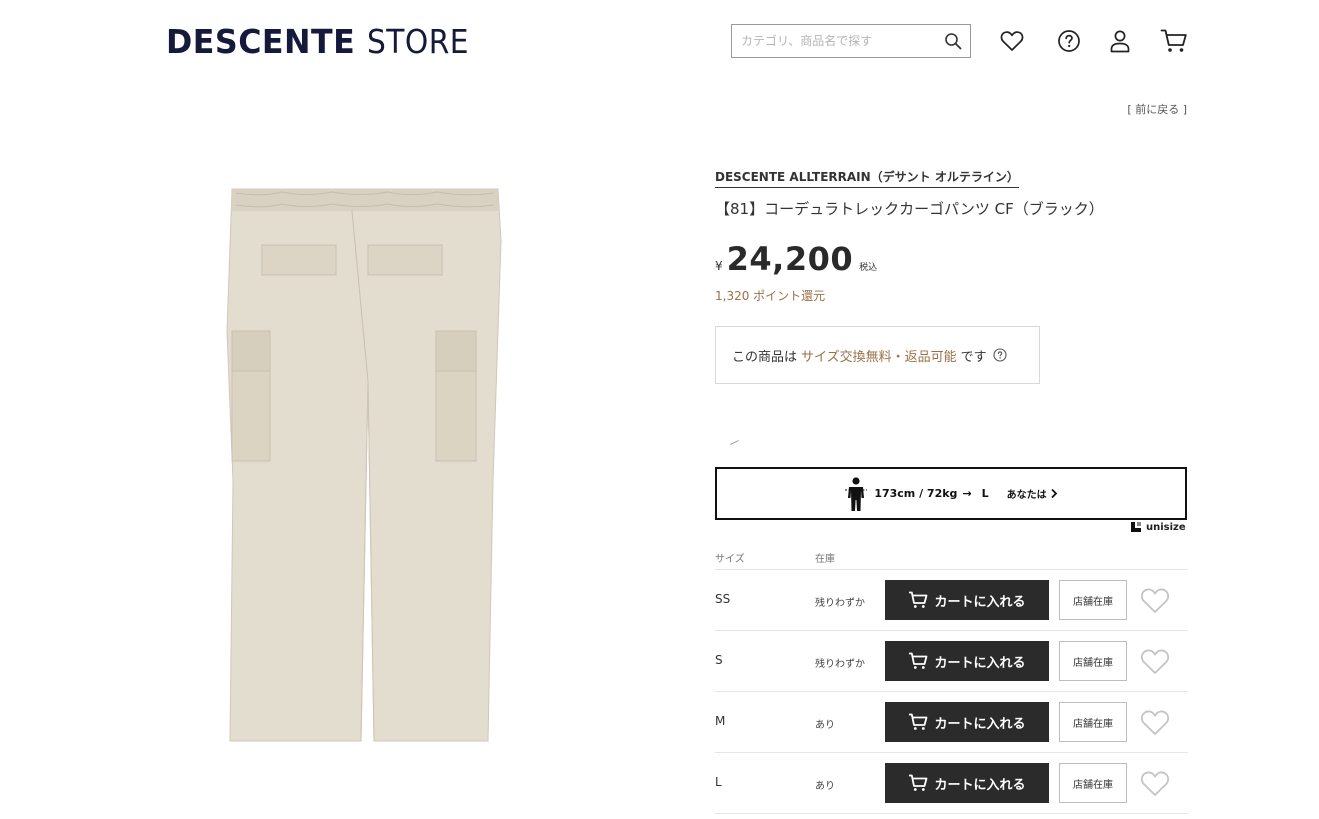 This screenshot has width=1319, height=819. Describe the element at coordinates (418, 41) in the screenshot. I see `logo-store-text: STORE` at that location.